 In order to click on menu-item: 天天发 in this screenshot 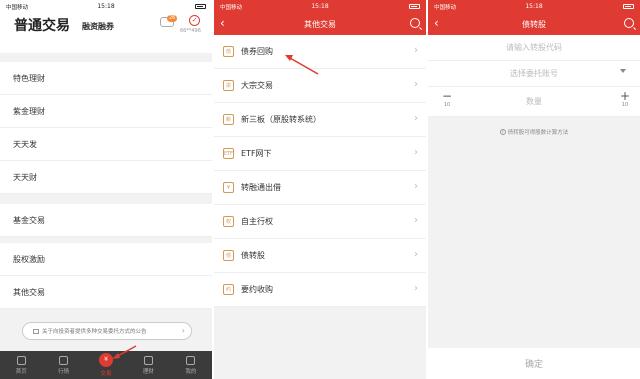, I will do `click(106, 144)`.